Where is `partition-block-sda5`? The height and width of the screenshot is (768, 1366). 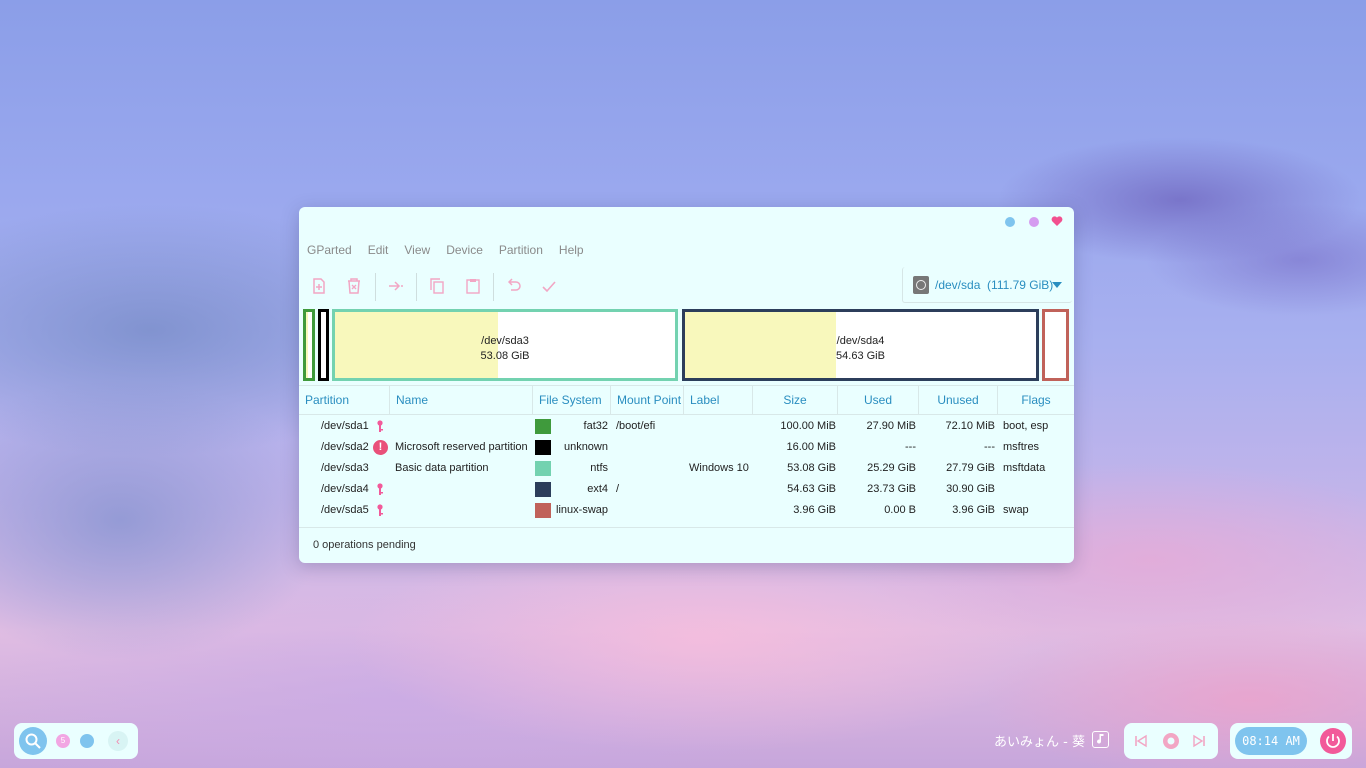
partition-block-sda5 is located at coordinates (1055, 345).